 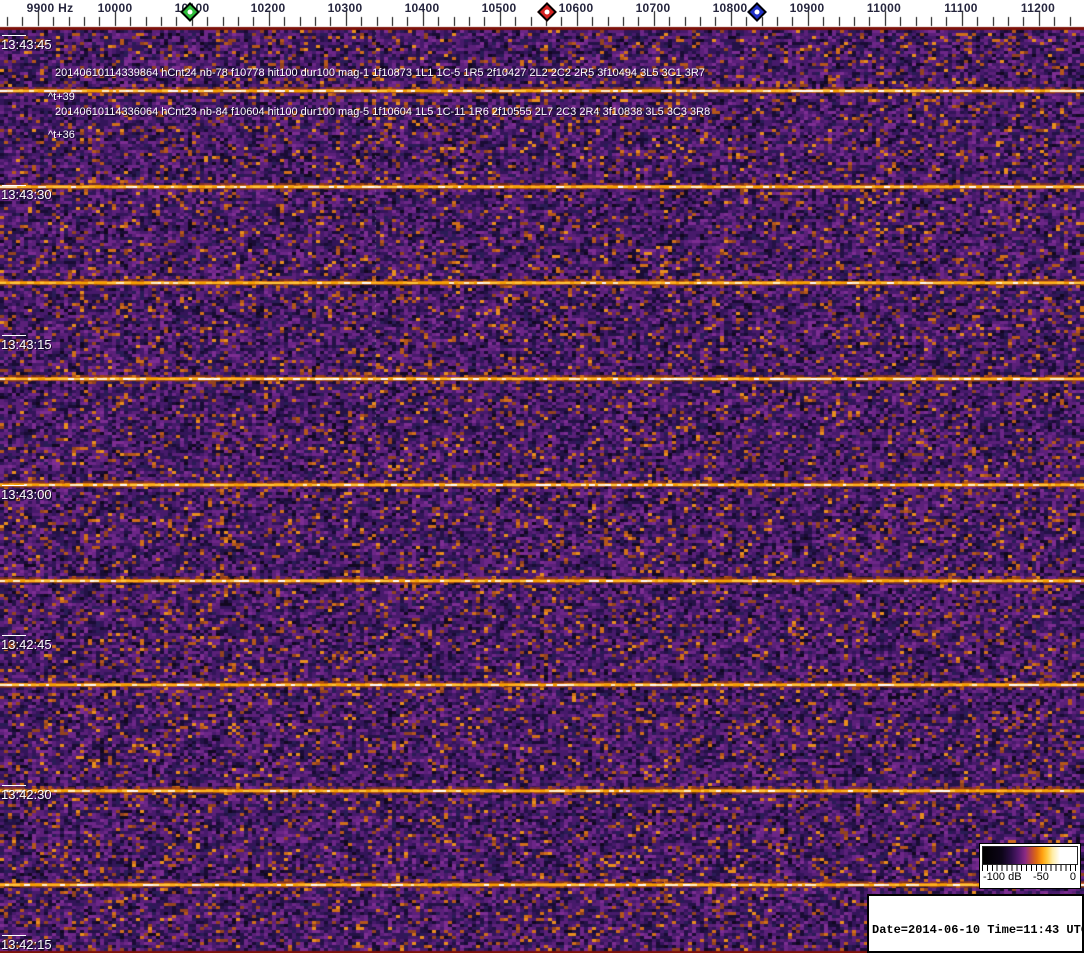 I want to click on colorbar-mid-label: -50, so click(x=1041, y=877).